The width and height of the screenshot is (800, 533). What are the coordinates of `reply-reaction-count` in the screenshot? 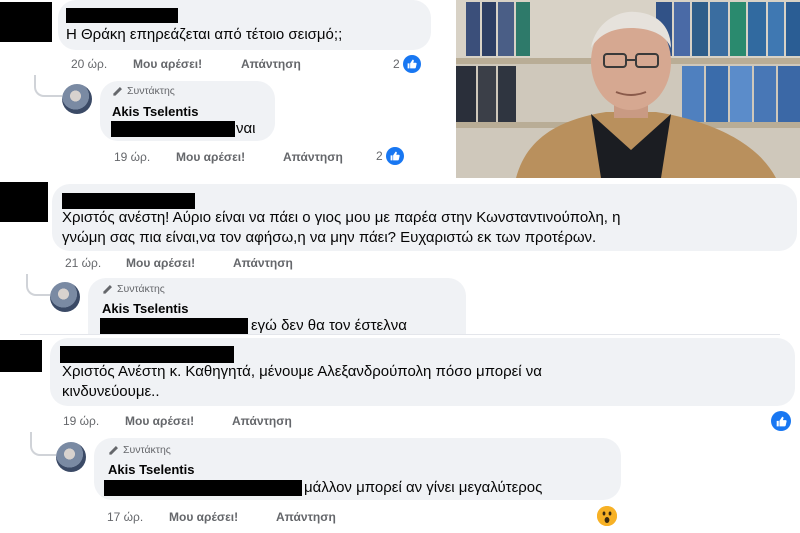 It's located at (607, 516).